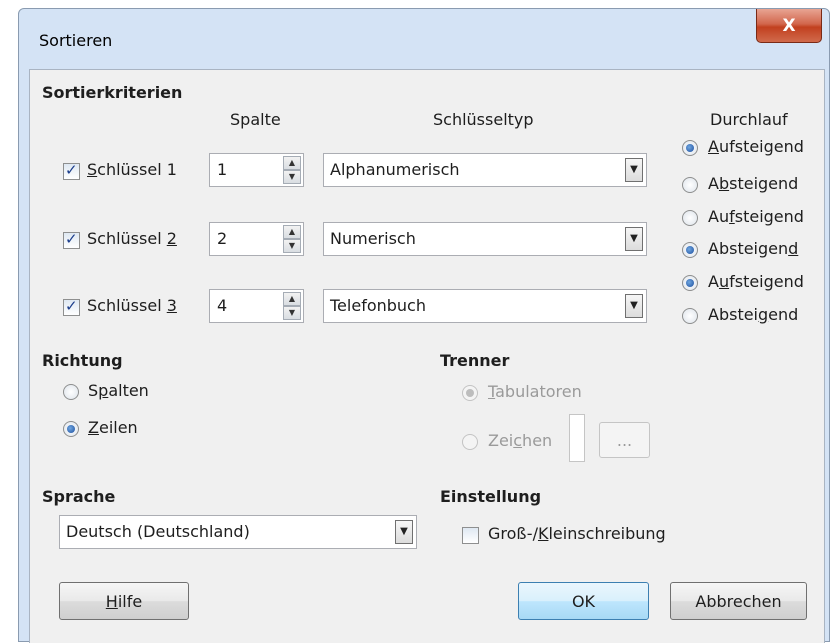 The height and width of the screenshot is (643, 830). I want to click on key2-descending-radio, so click(690, 250).